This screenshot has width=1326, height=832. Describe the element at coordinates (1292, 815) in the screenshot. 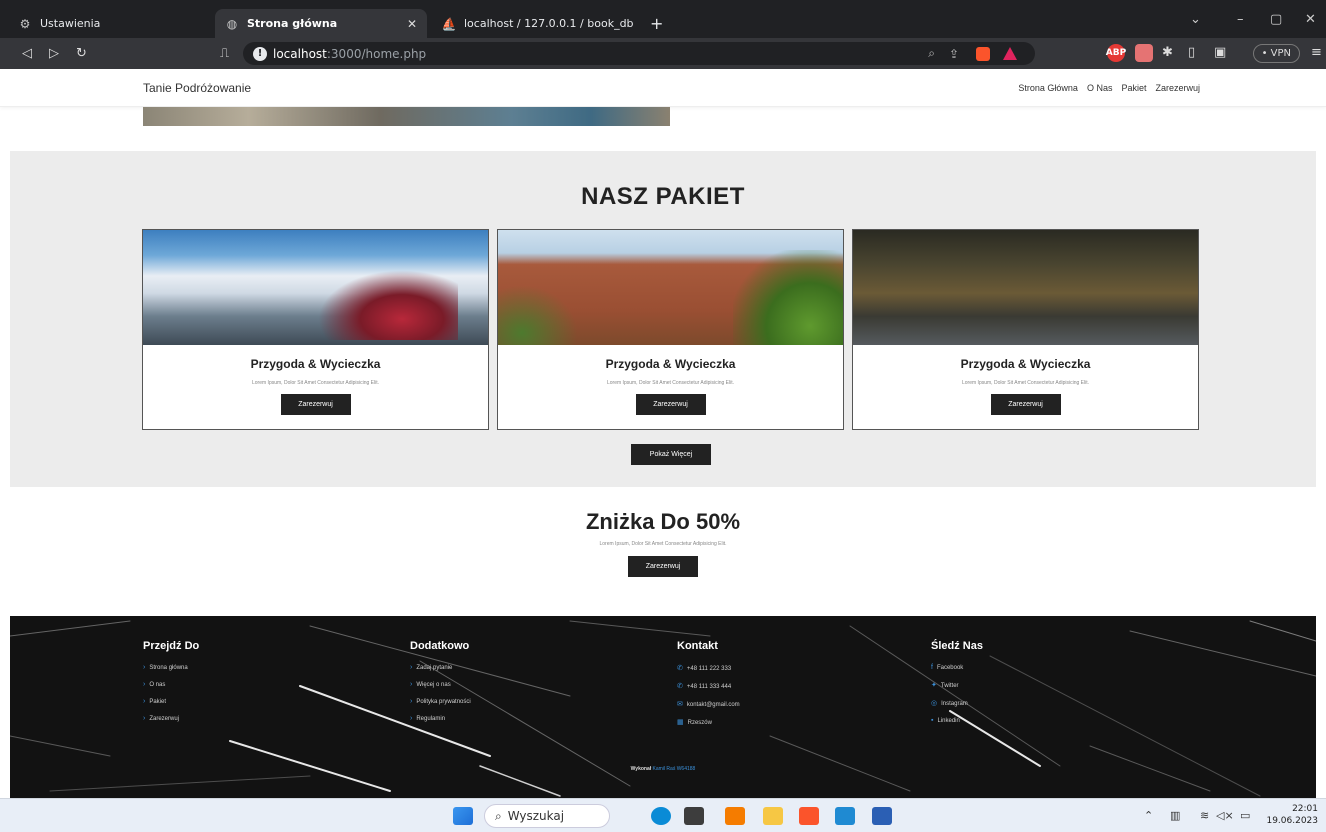

I see `taskbar-clock: 22:01 19.06.2023` at that location.